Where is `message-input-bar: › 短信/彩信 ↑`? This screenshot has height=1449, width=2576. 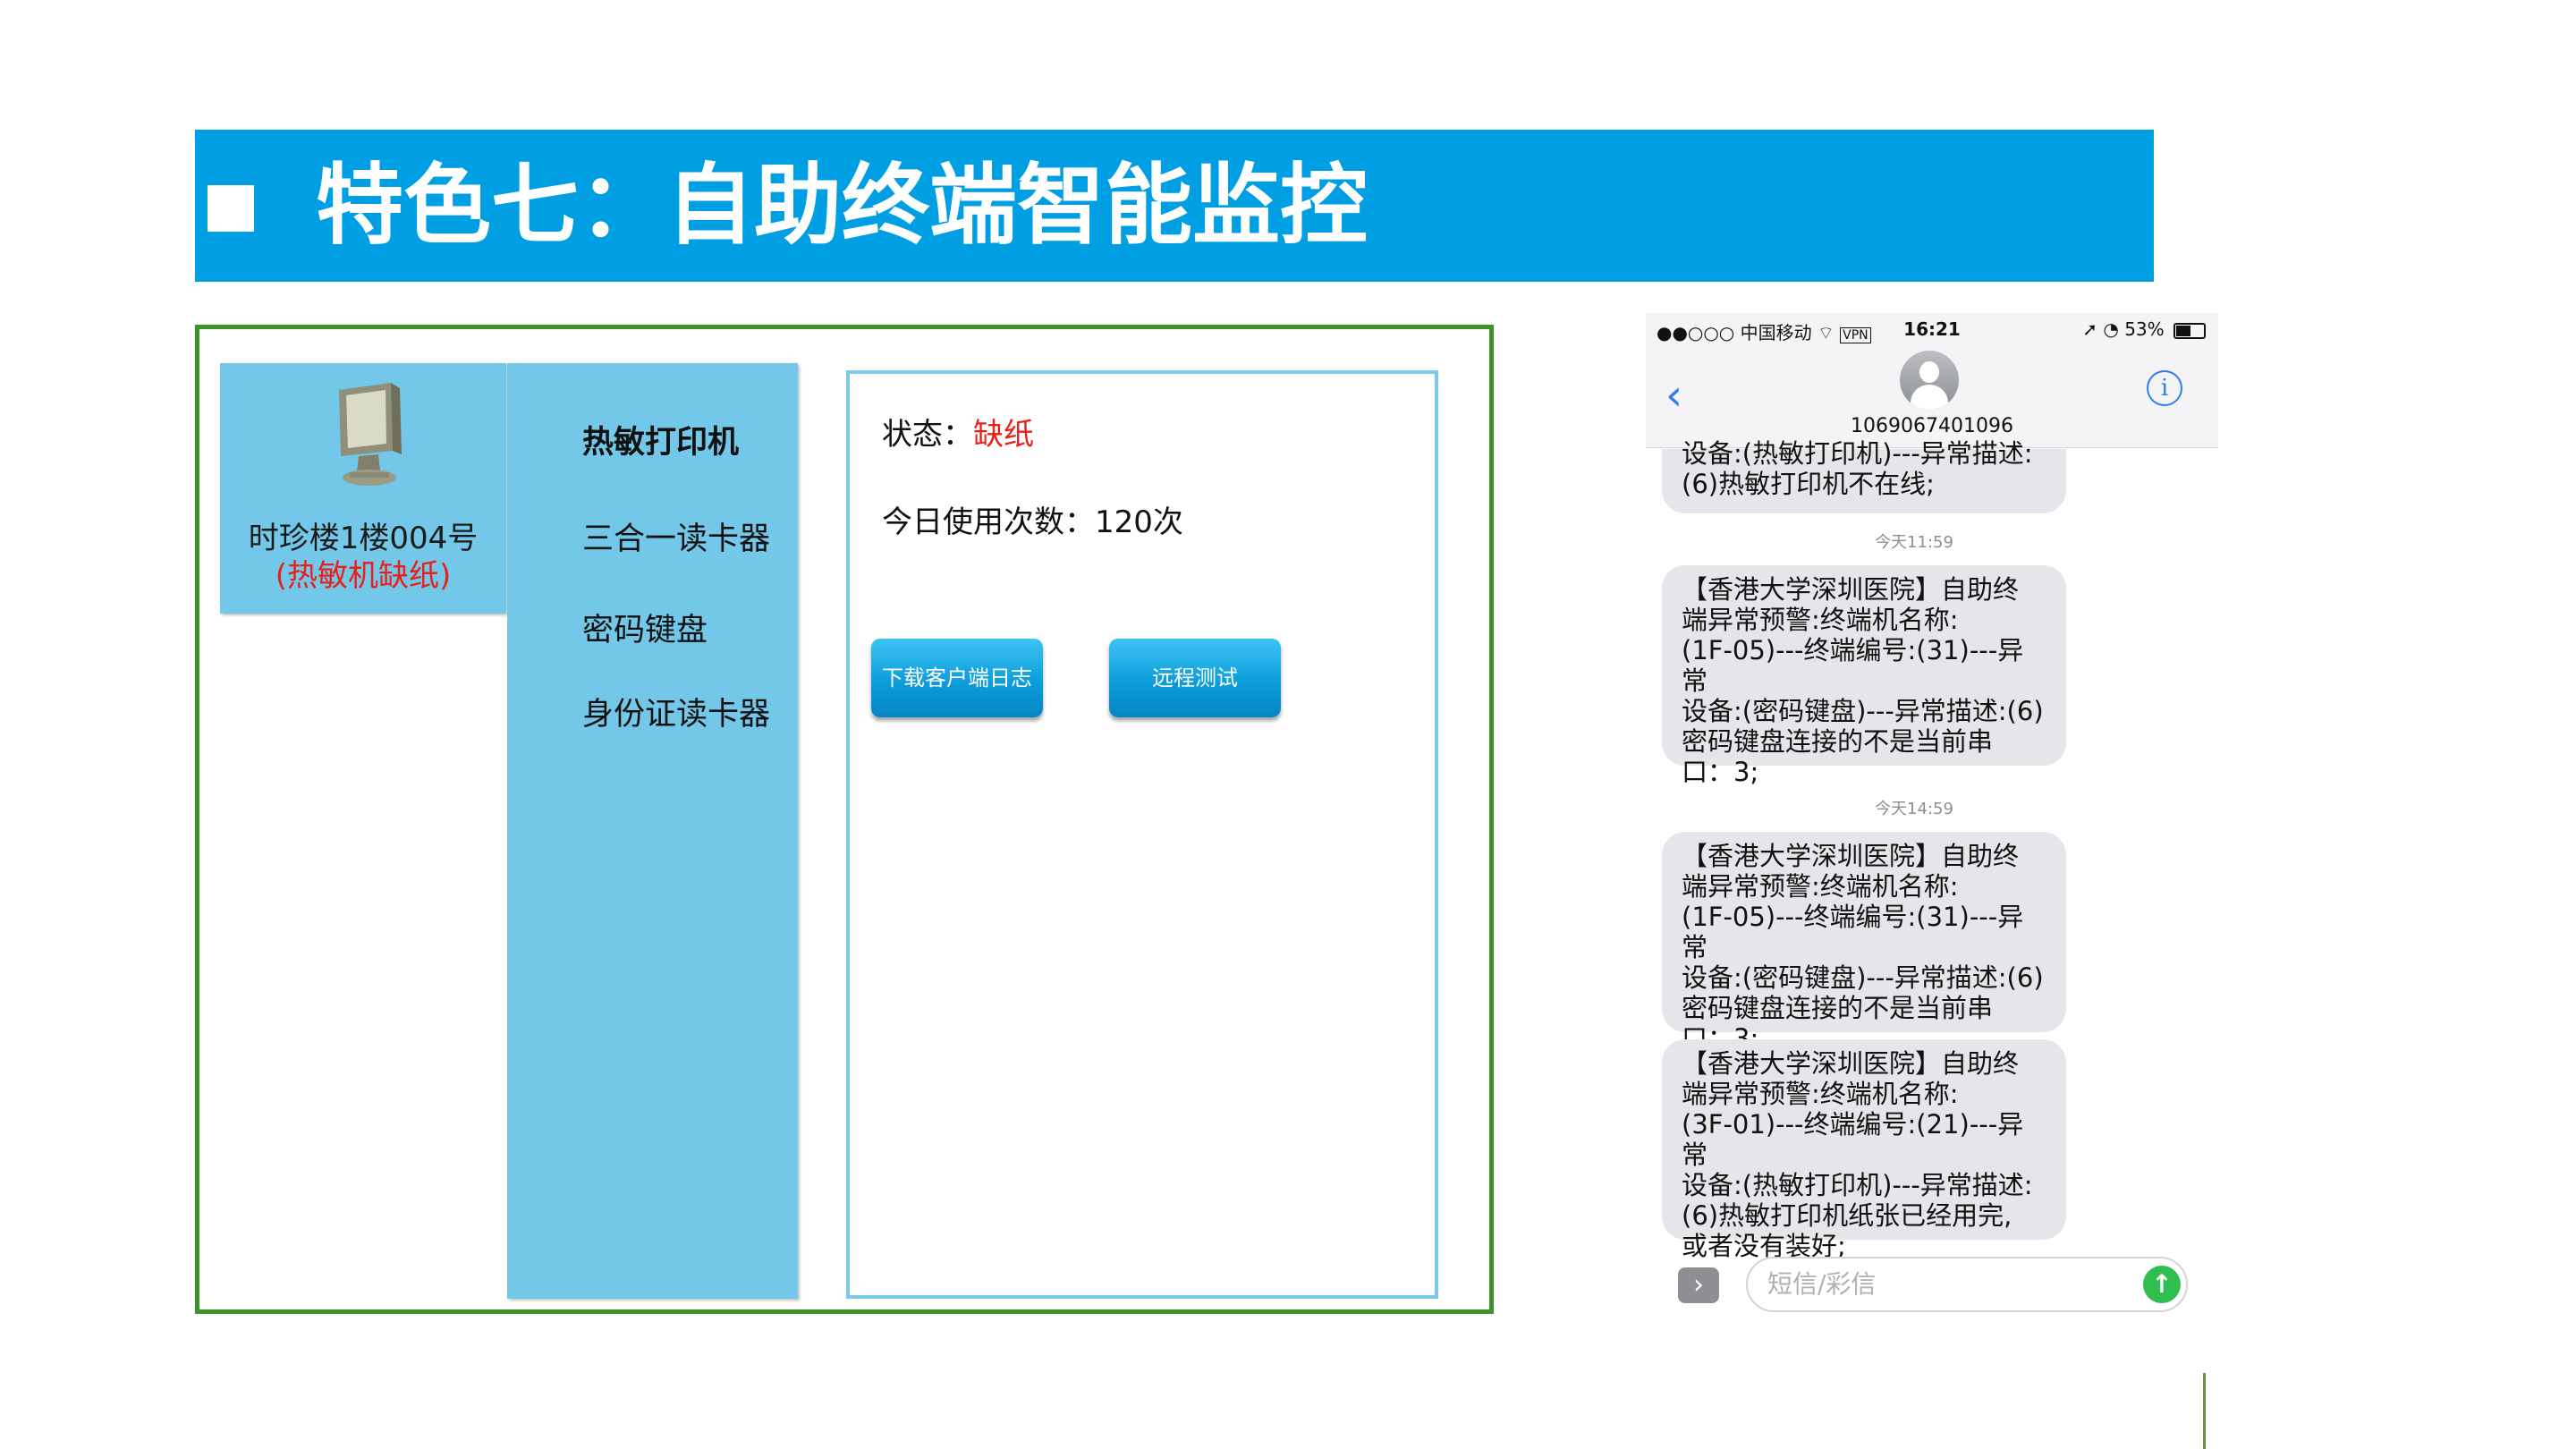 message-input-bar: › 短信/彩信 ↑ is located at coordinates (1932, 1288).